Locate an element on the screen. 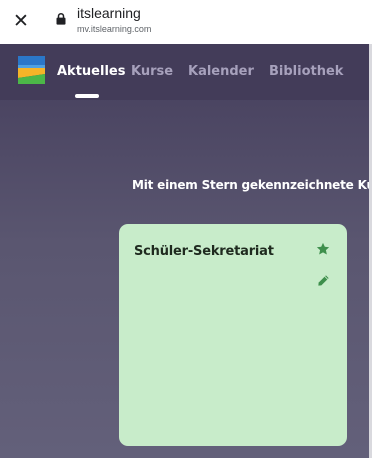 This screenshot has height=458, width=372. top-navigation: Aktuelles Kurse Kalender Bibliothek is located at coordinates (184, 72).